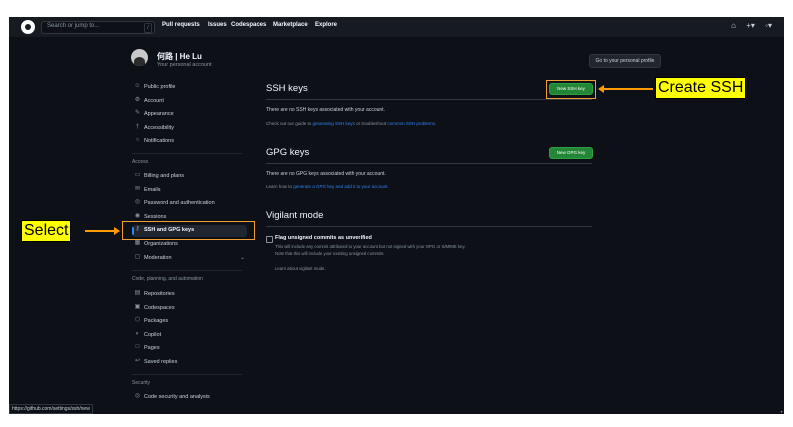 Image resolution: width=793 pixels, height=427 pixels. I want to click on report-icon: ▢, so click(137, 257).